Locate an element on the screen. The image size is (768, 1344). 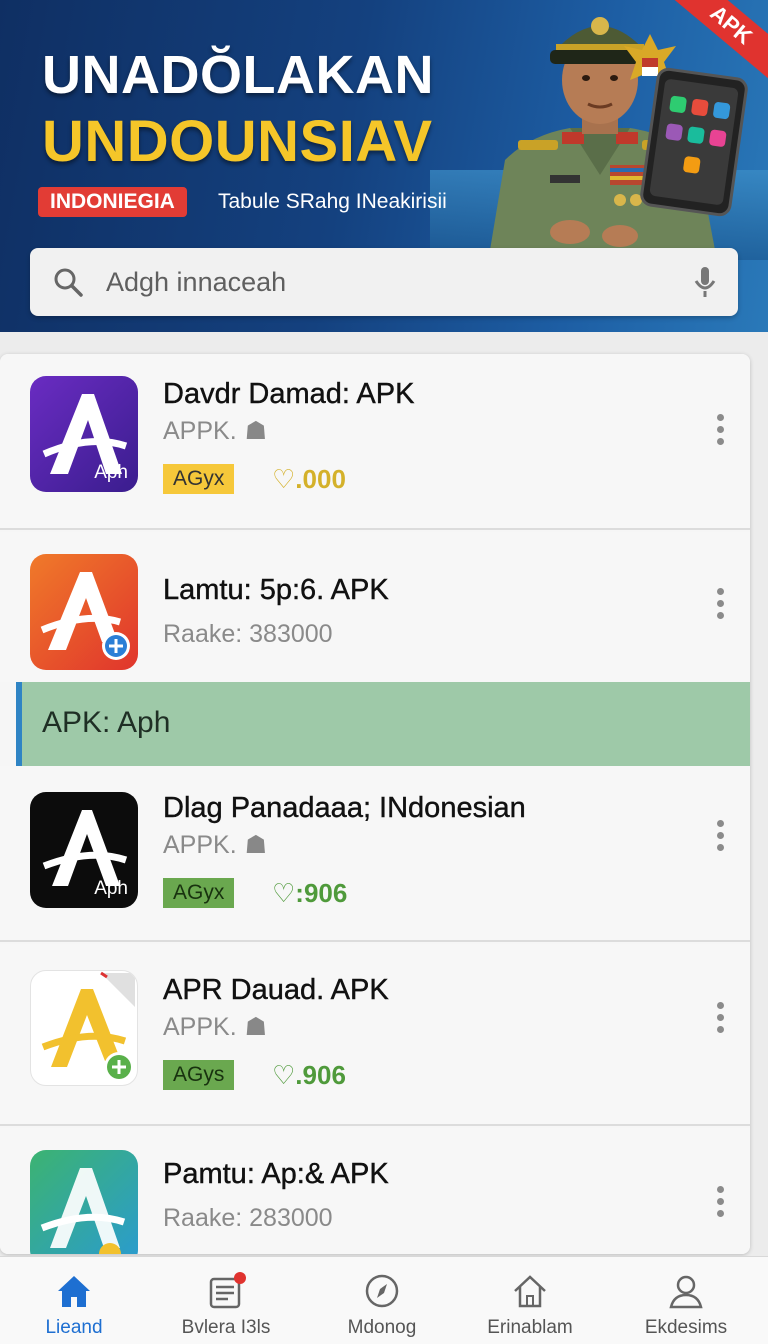
hero-title-line1: UNADŎLAKAN is located at coordinates (238, 75).